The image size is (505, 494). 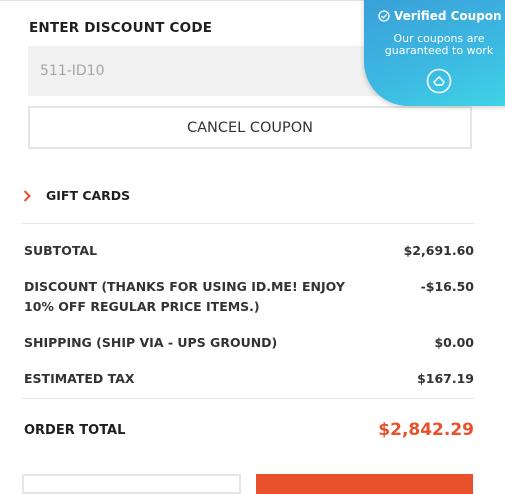 I want to click on tax-label: ESTIMATED TAX, so click(x=79, y=378).